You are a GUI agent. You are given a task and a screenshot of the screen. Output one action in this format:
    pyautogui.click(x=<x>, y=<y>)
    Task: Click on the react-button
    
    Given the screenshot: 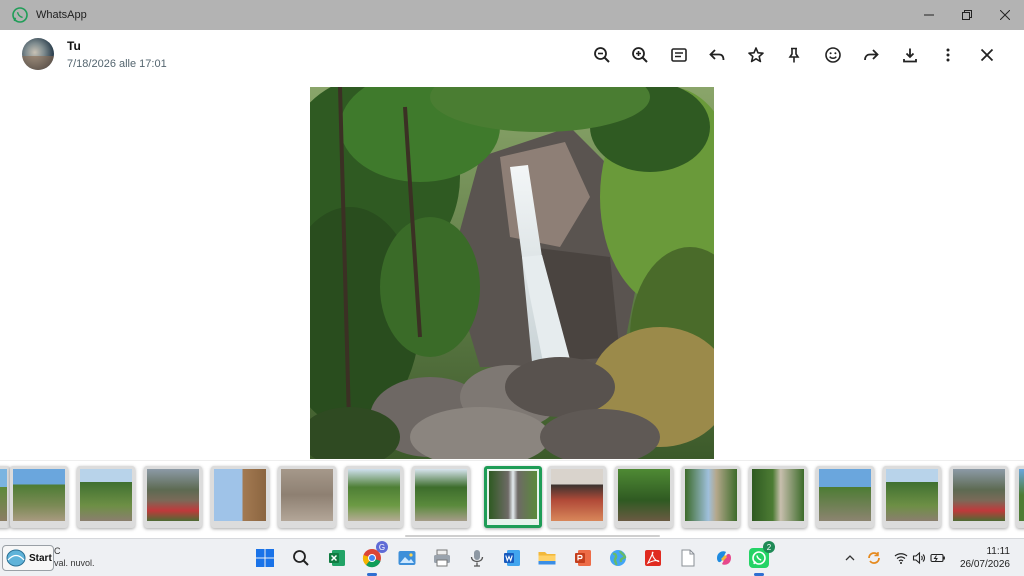 What is the action you would take?
    pyautogui.click(x=833, y=55)
    